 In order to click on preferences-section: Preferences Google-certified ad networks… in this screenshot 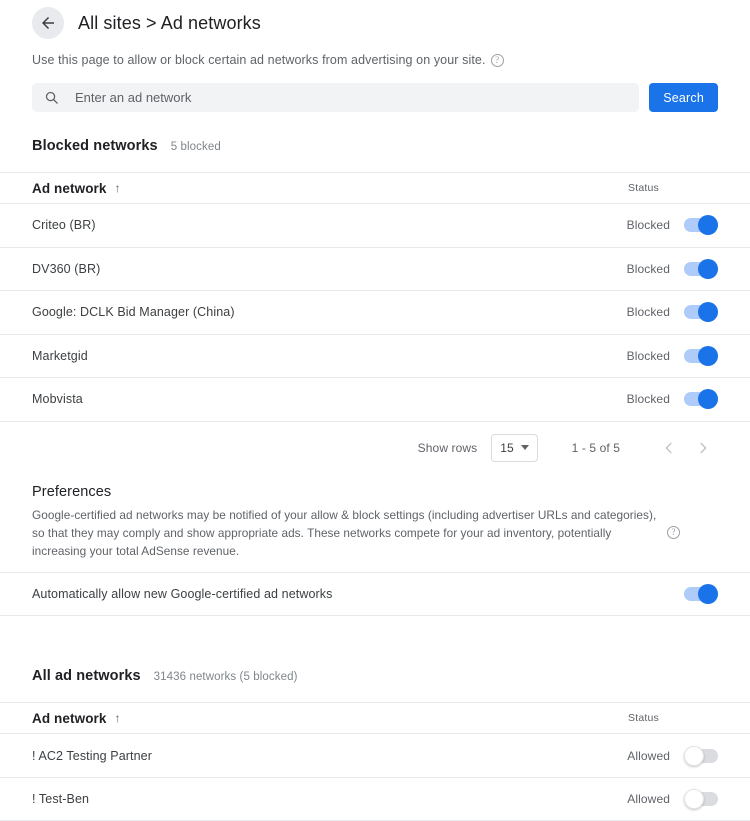, I will do `click(375, 522)`.